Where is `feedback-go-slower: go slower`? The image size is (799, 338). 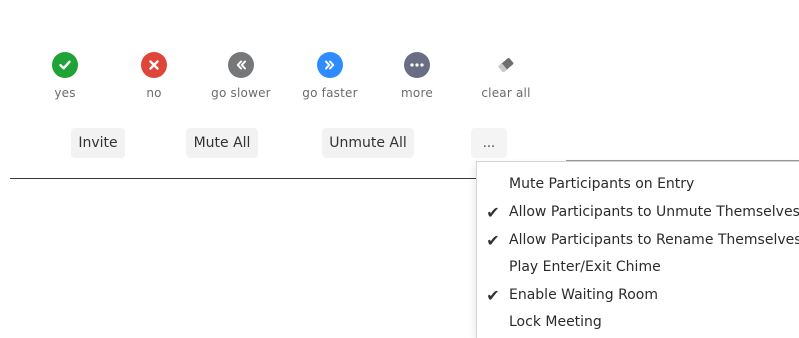
feedback-go-slower: go slower is located at coordinates (241, 76).